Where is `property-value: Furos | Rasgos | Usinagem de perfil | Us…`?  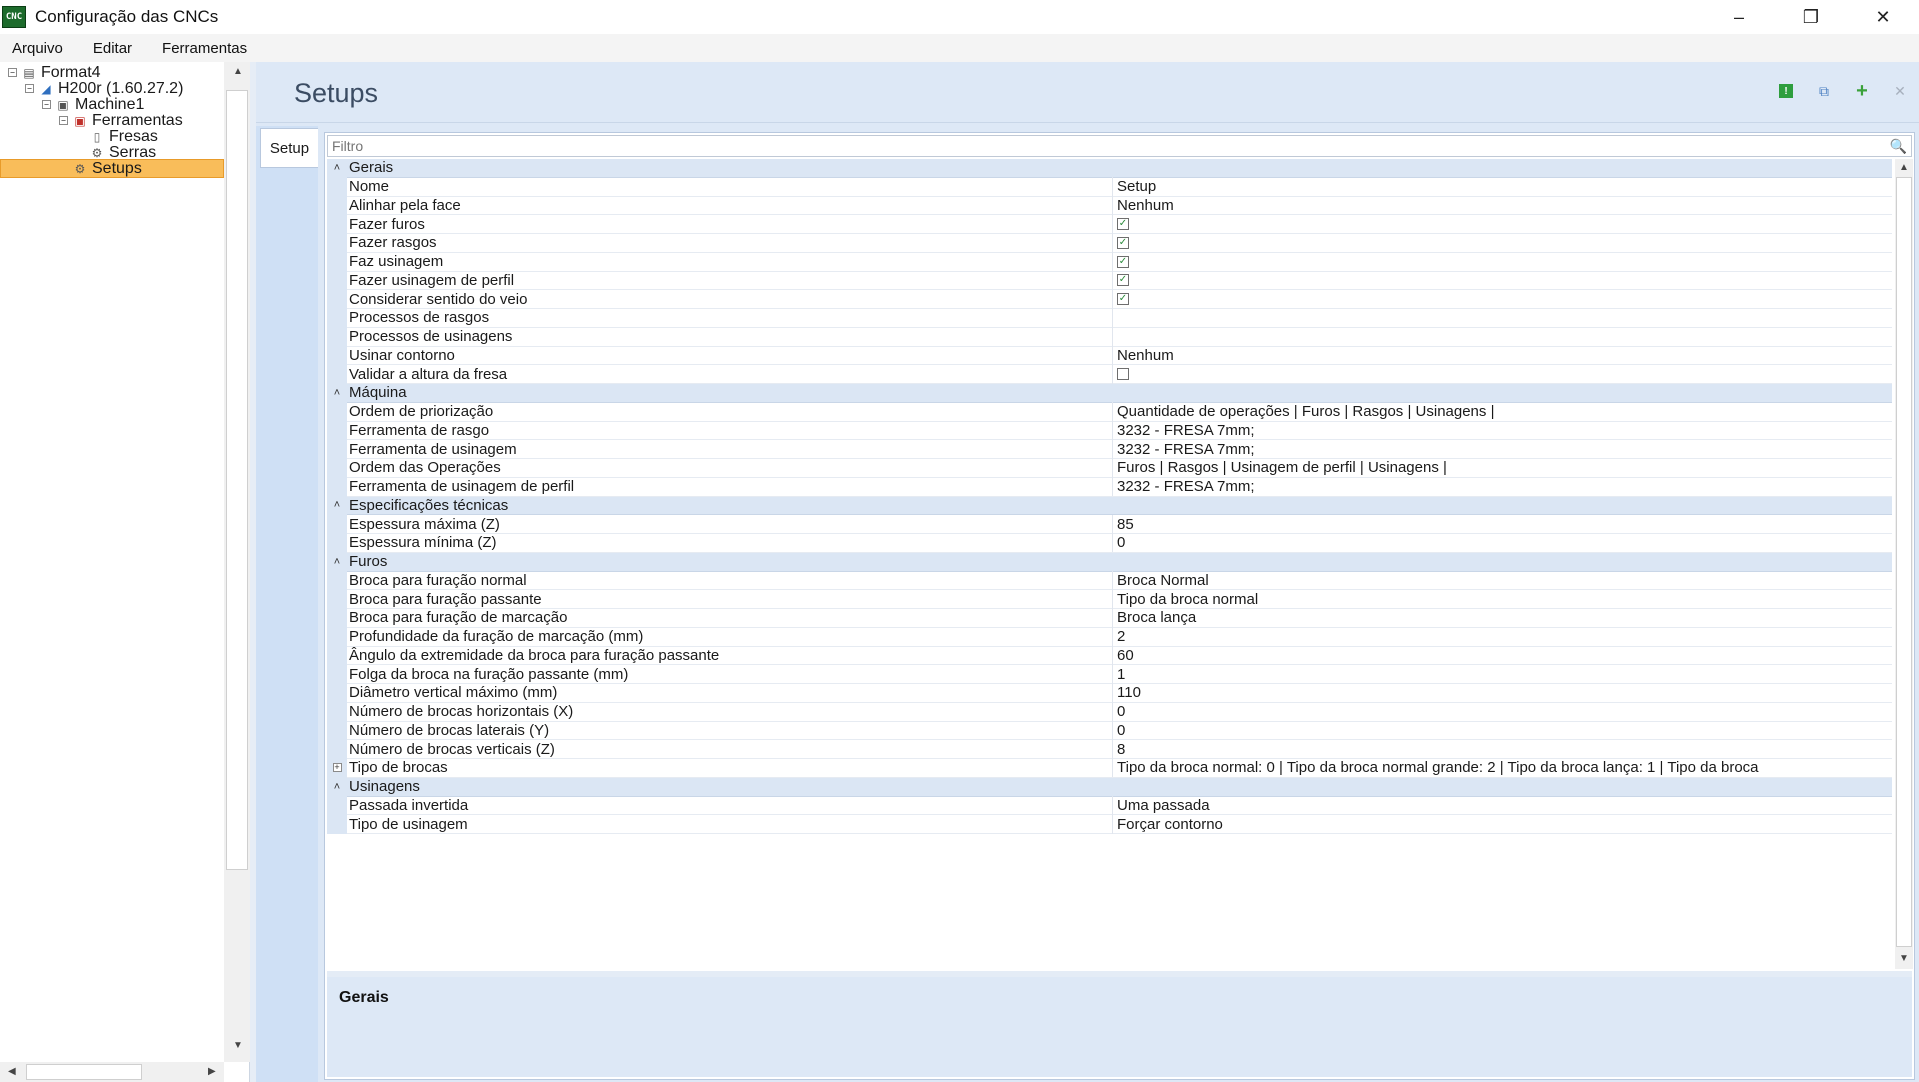 property-value: Furos | Rasgos | Usinagem de perfil | Us… is located at coordinates (1502, 468).